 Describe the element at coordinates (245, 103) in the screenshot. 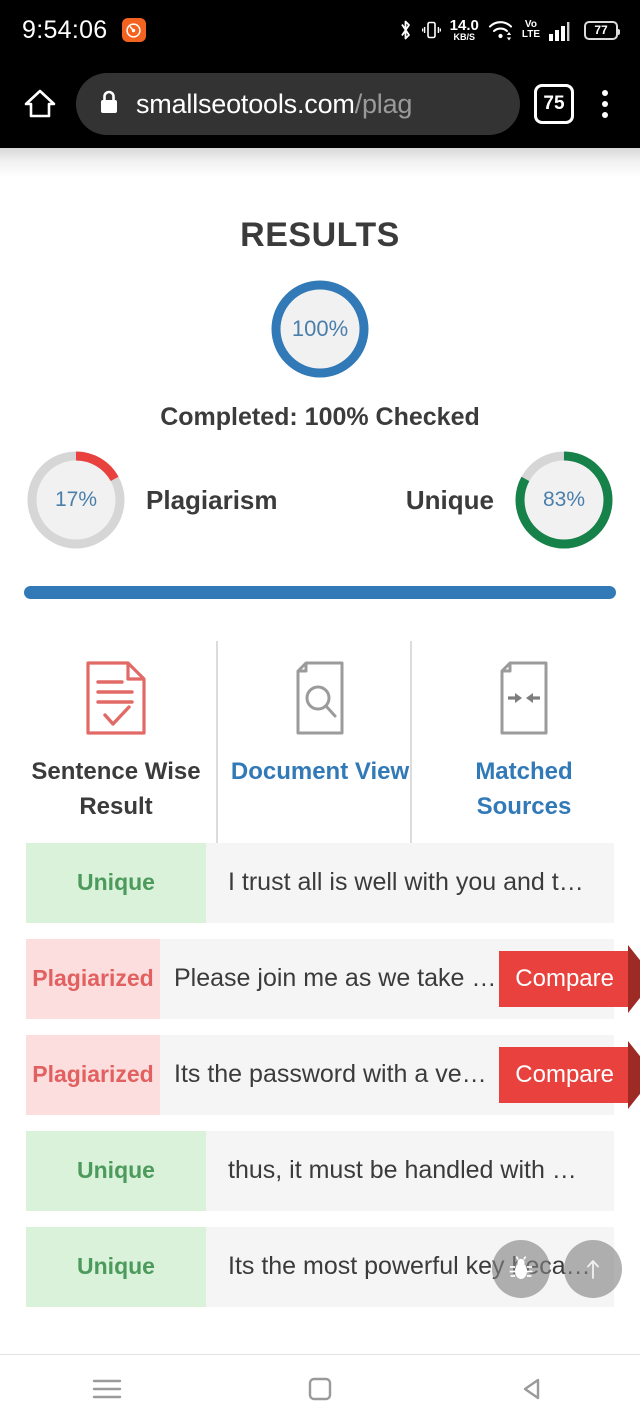

I see `url-domain: smallseotools.com` at that location.